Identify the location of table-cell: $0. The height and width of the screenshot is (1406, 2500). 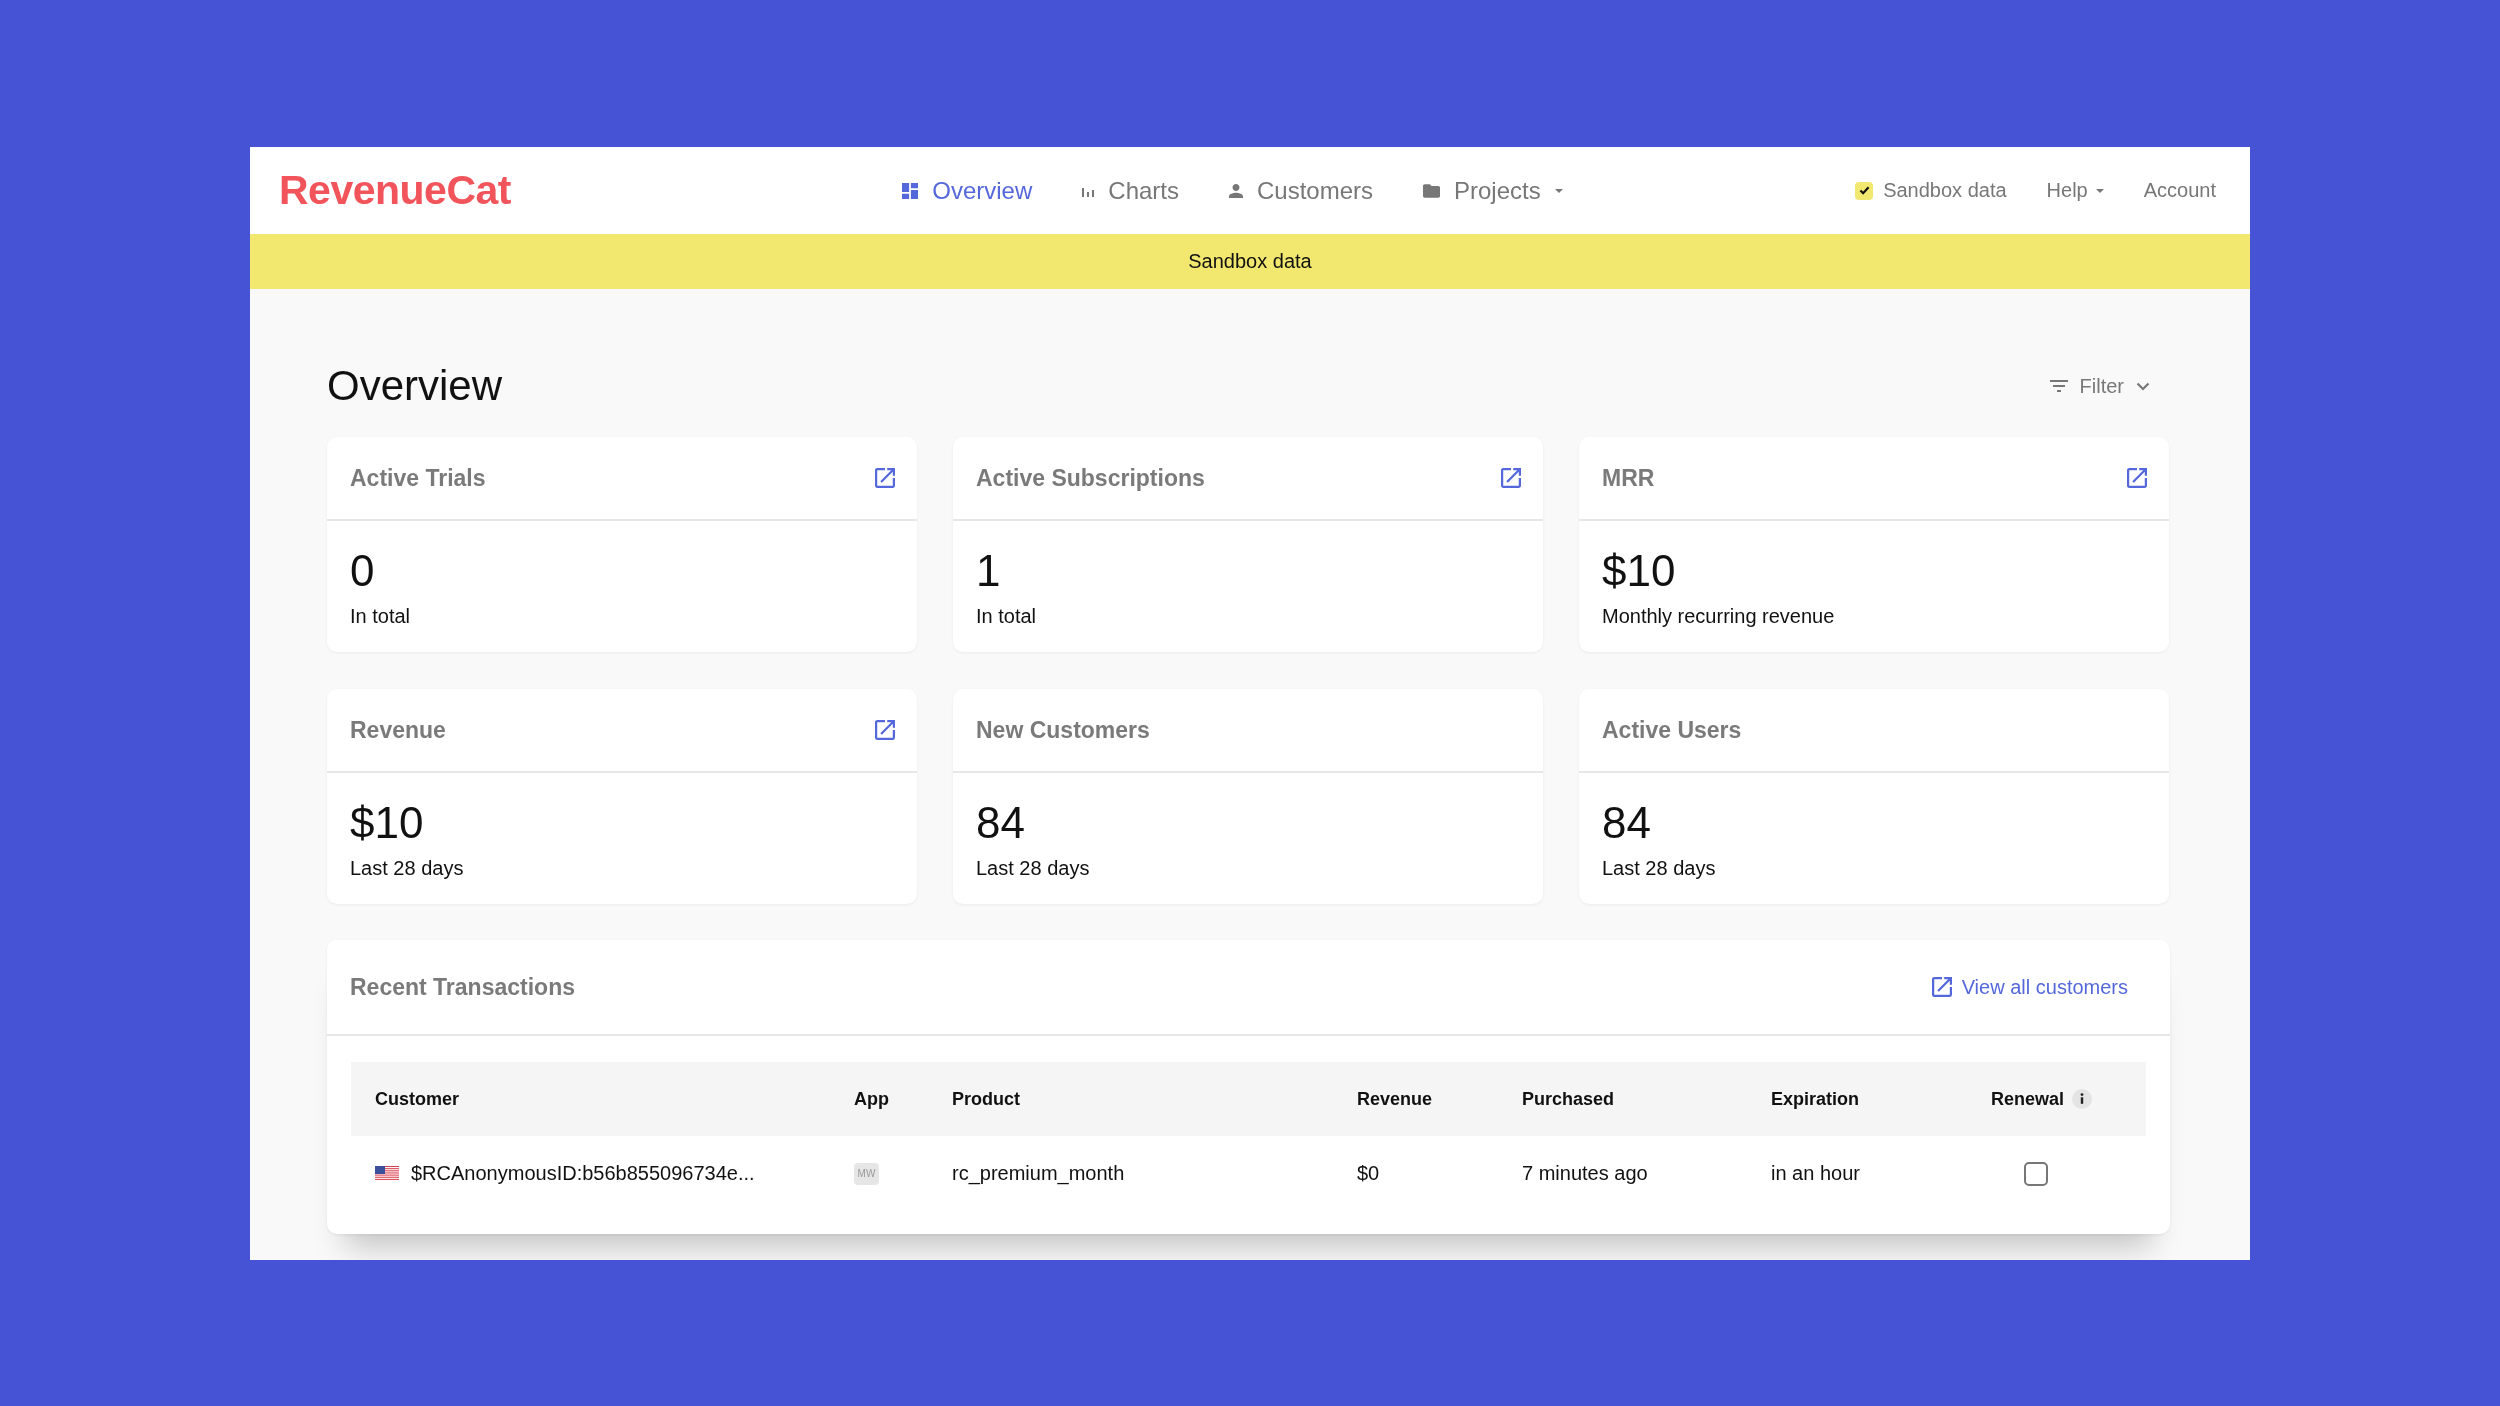
(1368, 1173).